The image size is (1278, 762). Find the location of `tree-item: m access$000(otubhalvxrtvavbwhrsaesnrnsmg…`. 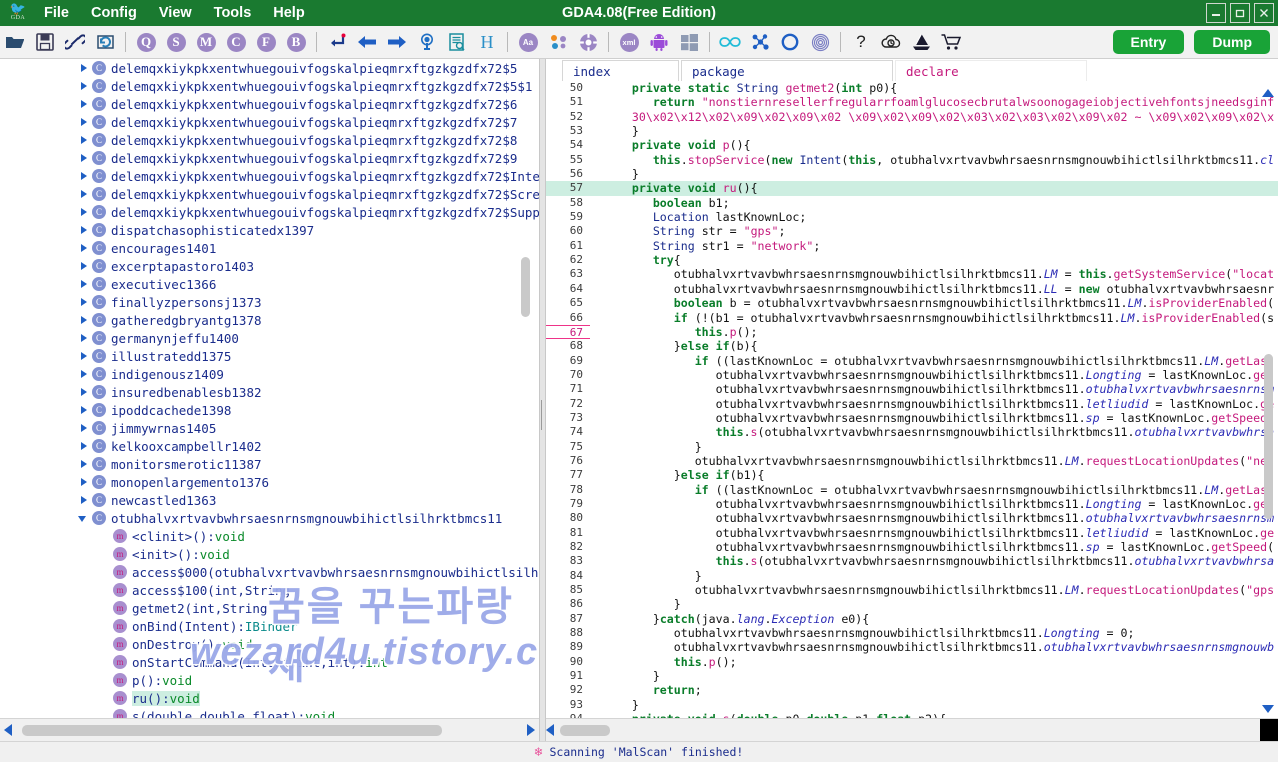

tree-item: m access$000(otubhalvxrtvavbwhrsaesnrnsmg… is located at coordinates (269, 572).